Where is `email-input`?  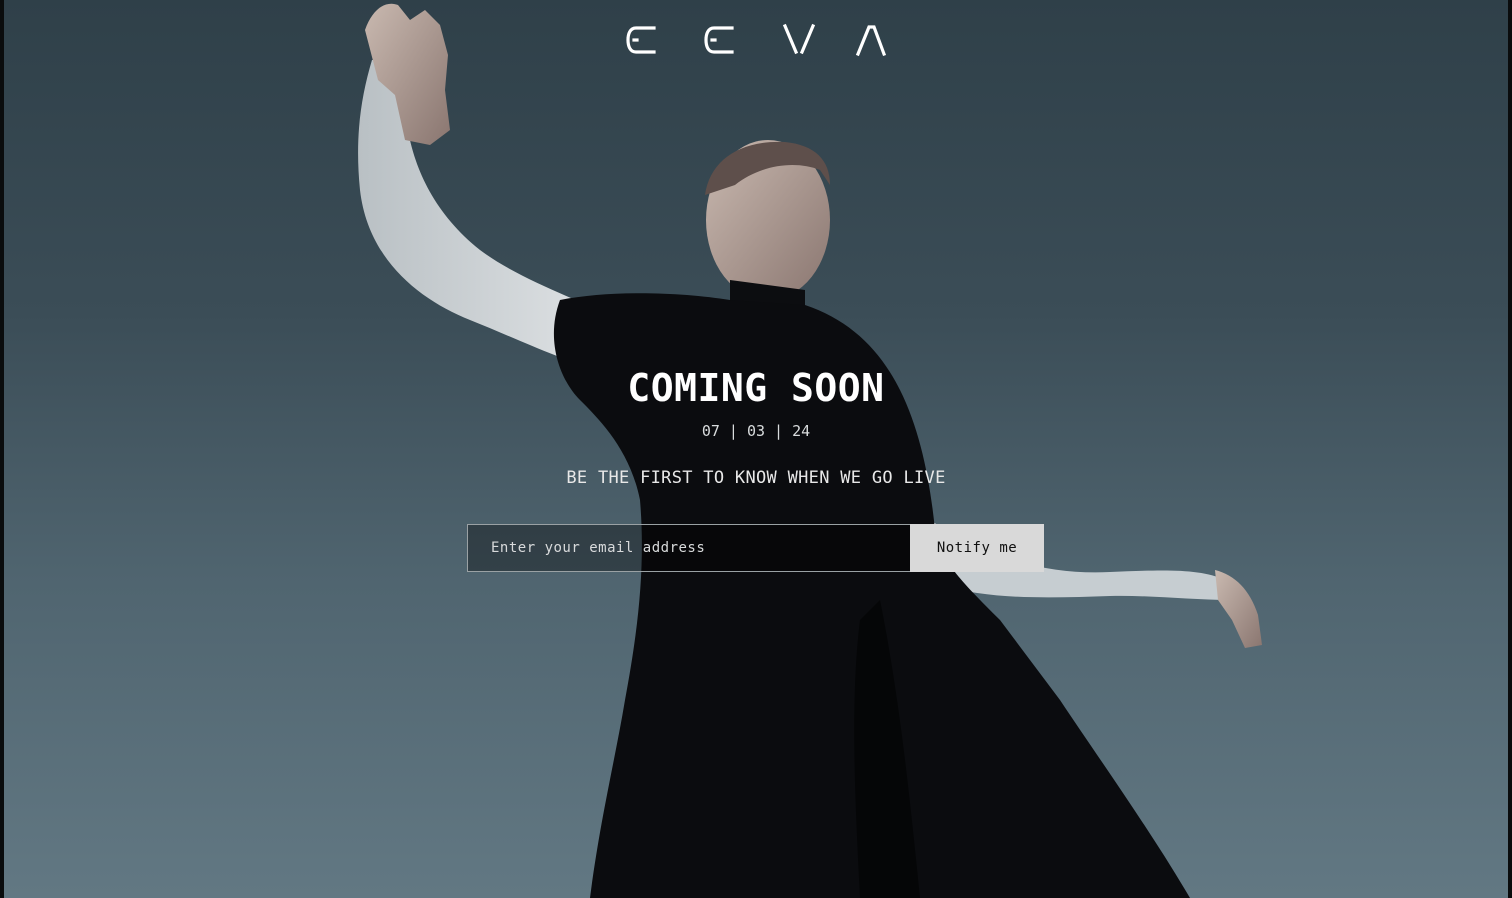
email-input is located at coordinates (688, 548).